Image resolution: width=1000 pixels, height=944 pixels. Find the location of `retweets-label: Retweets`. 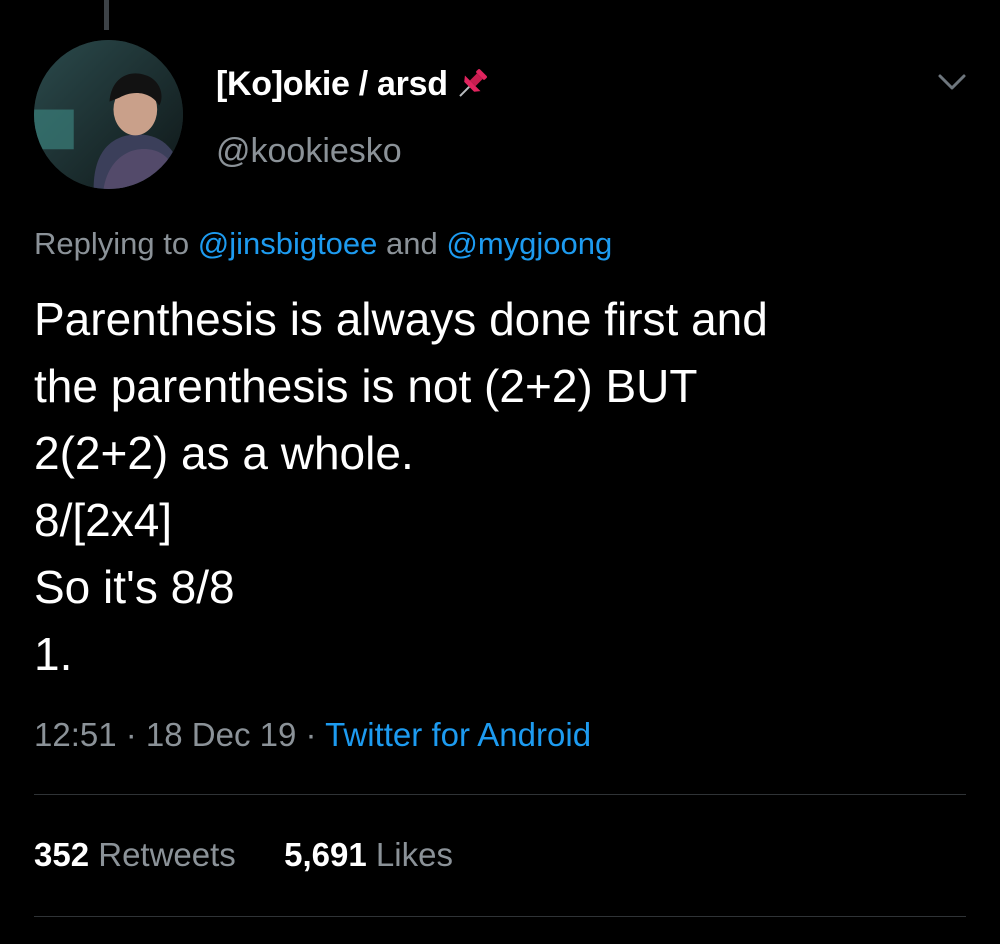

retweets-label: Retweets is located at coordinates (167, 854).